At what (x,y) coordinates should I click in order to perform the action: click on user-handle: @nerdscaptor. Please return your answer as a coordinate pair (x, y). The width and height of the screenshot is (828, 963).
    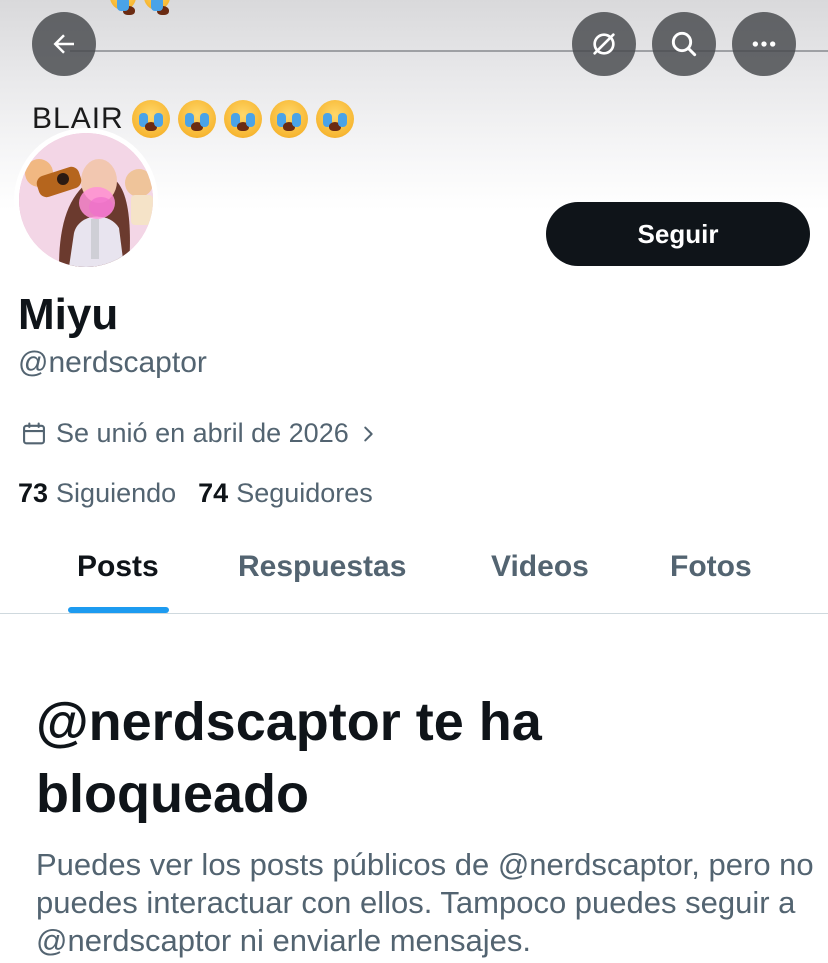
    Looking at the image, I should click on (112, 362).